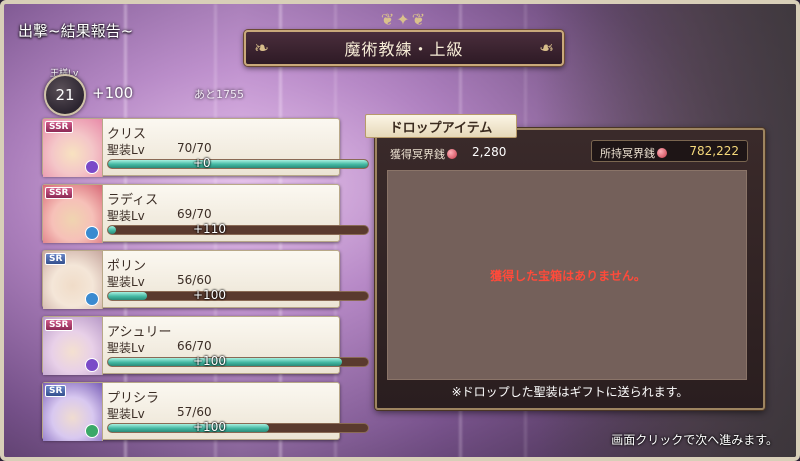 The image size is (800, 461). I want to click on earned-currency-value: 2,280, so click(489, 152).